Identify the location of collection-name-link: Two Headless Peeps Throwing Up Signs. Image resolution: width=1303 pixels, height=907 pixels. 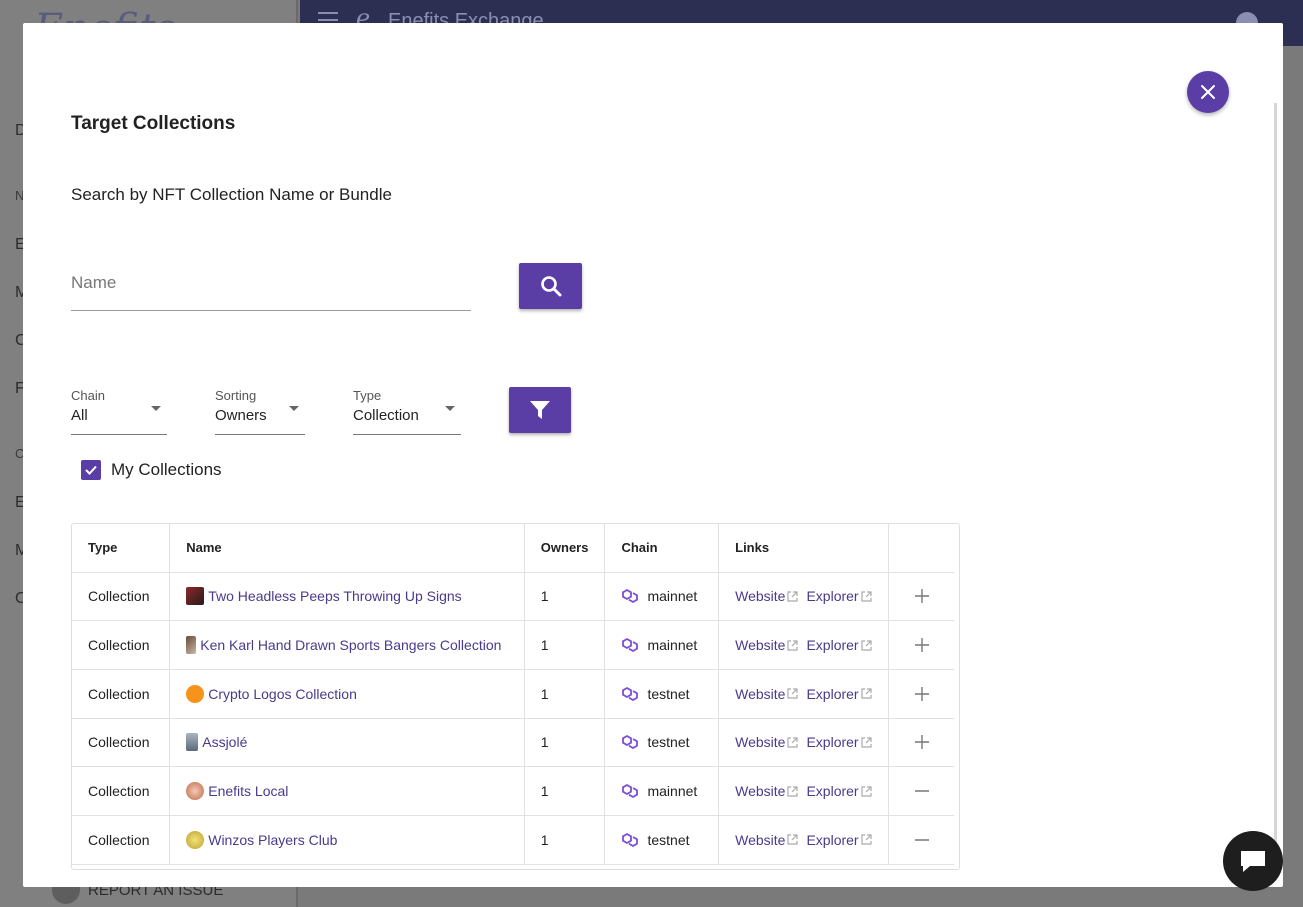
(334, 596).